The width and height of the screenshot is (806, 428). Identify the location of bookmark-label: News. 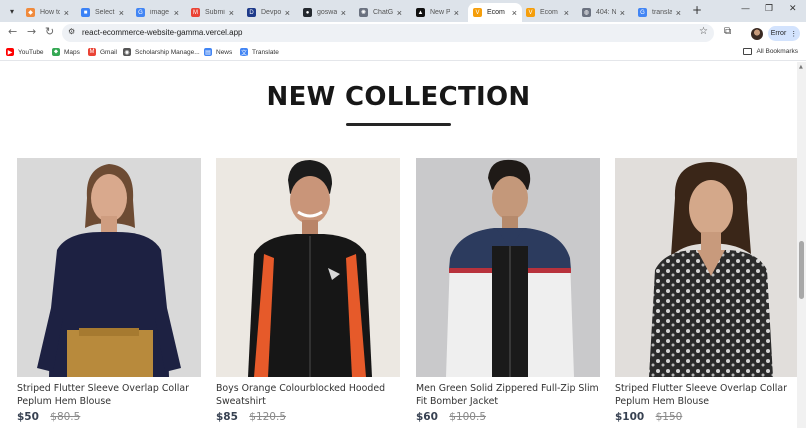
(224, 52).